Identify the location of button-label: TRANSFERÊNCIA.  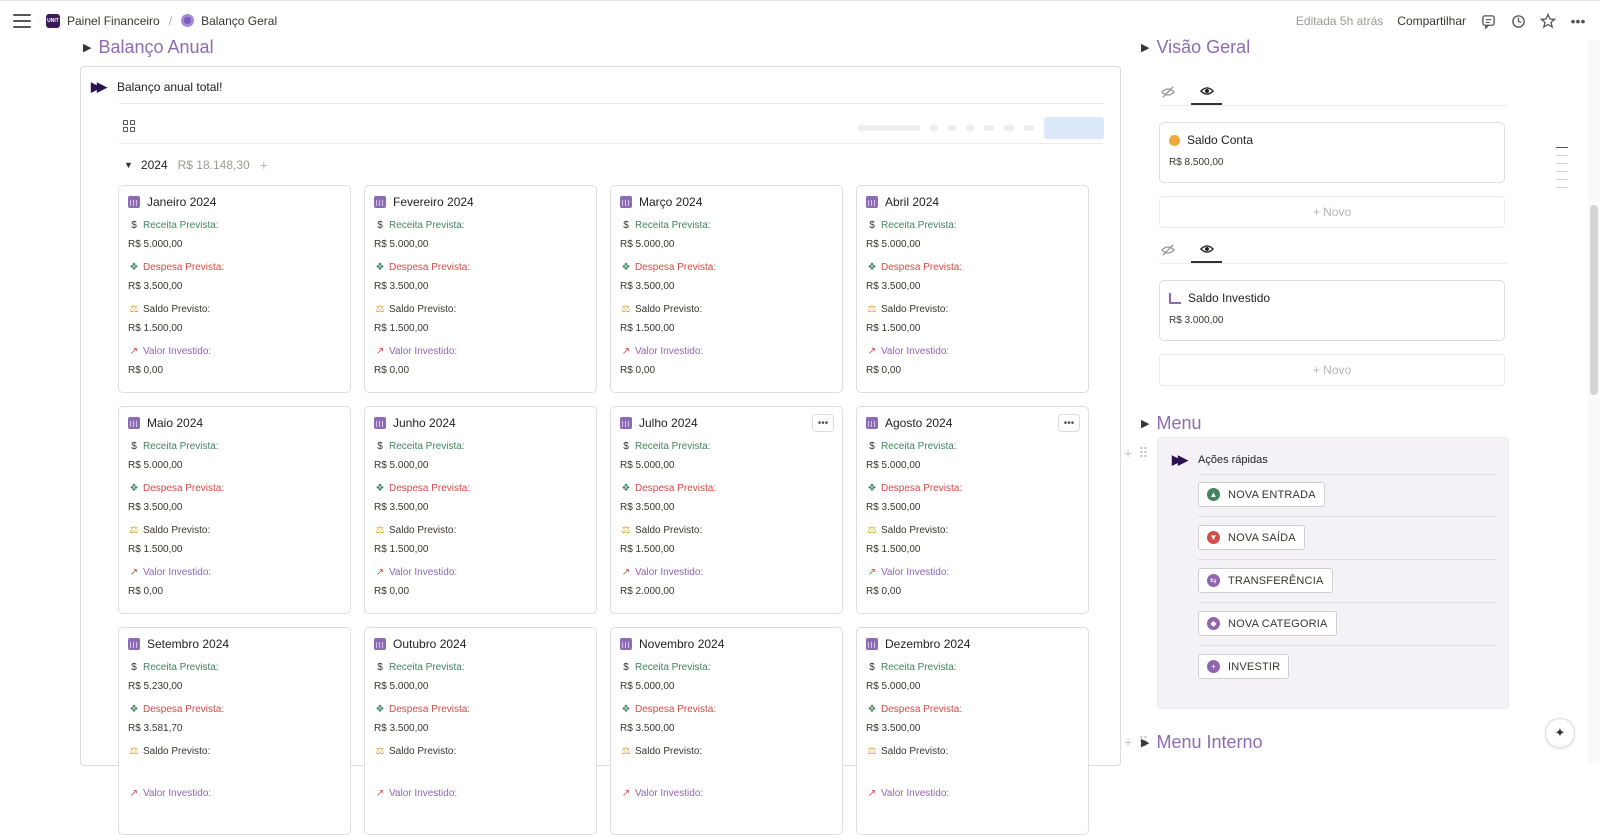
(1276, 580).